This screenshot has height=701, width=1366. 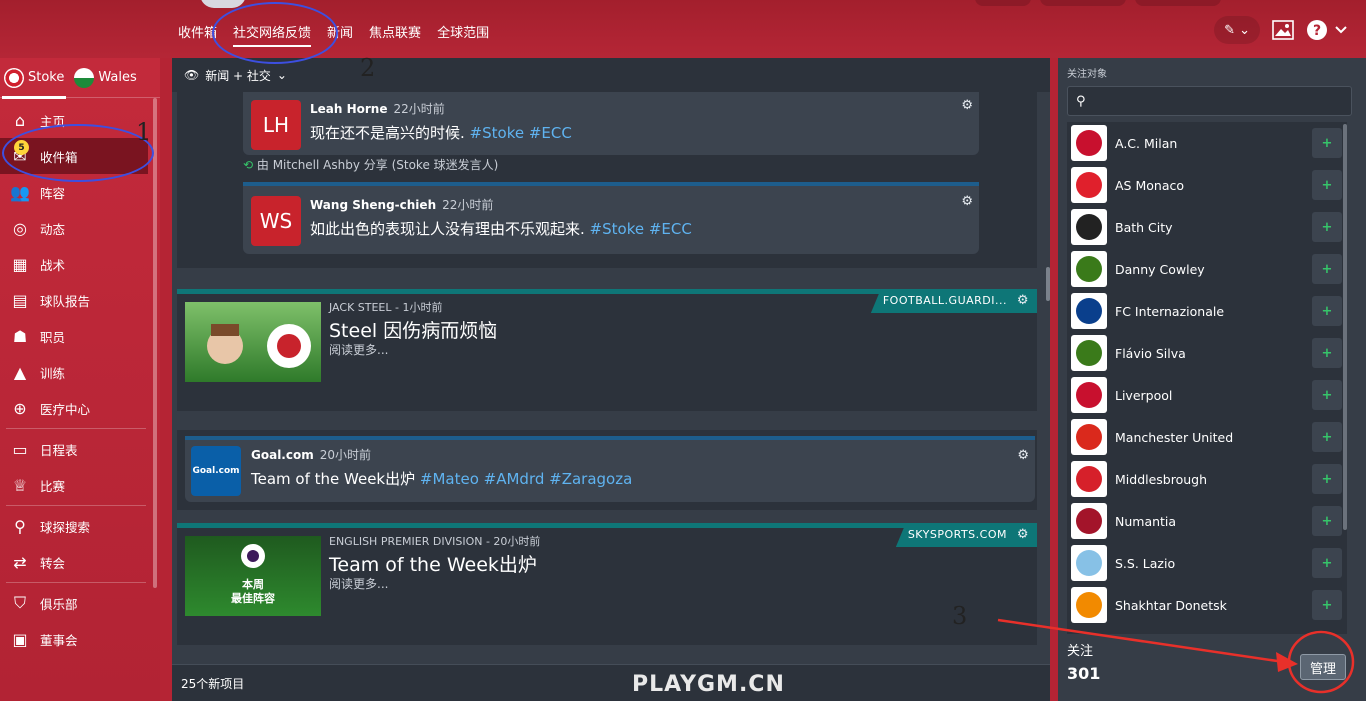 I want to click on goal-logo: Goal.com, so click(x=216, y=471).